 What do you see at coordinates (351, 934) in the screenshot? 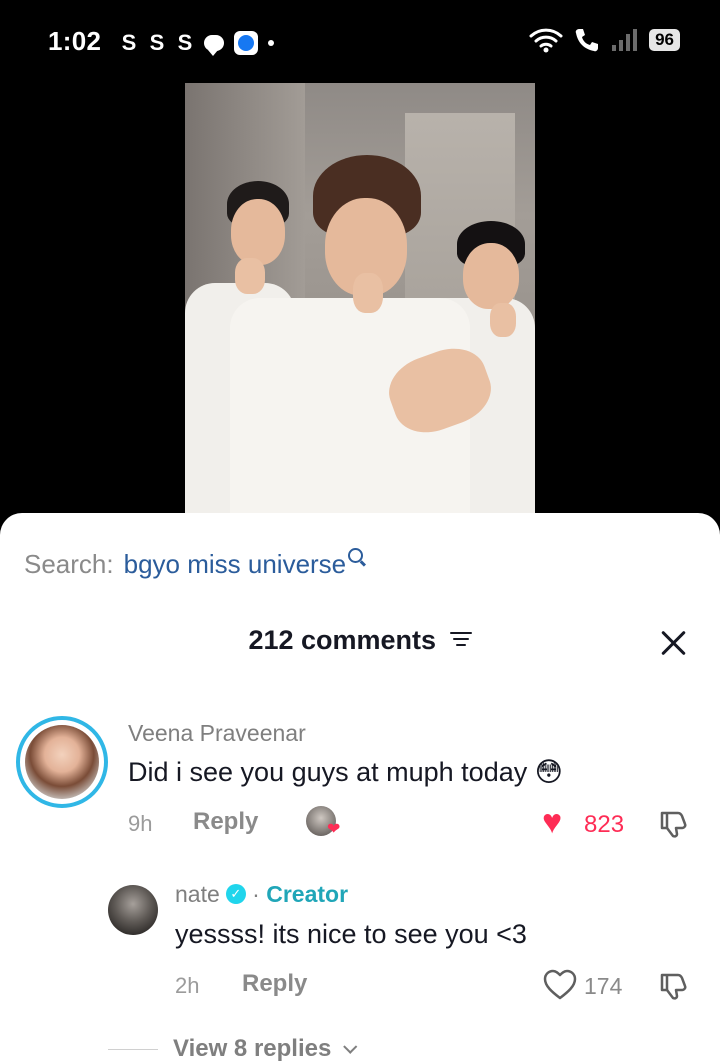
I see `reply-text: yessss! its nice to see you <3` at bounding box center [351, 934].